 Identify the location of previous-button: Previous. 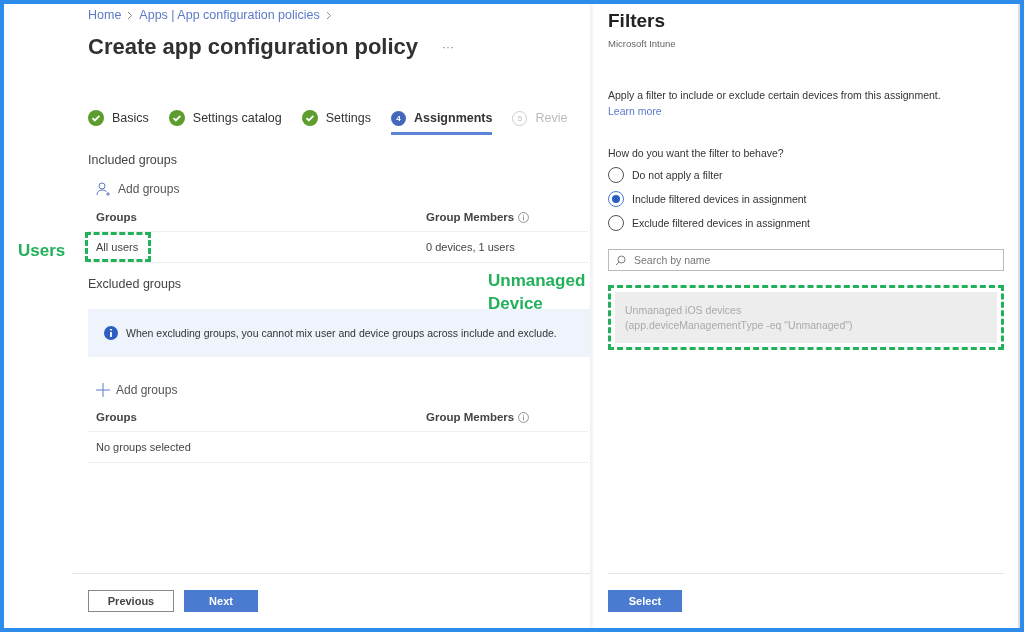
(131, 601).